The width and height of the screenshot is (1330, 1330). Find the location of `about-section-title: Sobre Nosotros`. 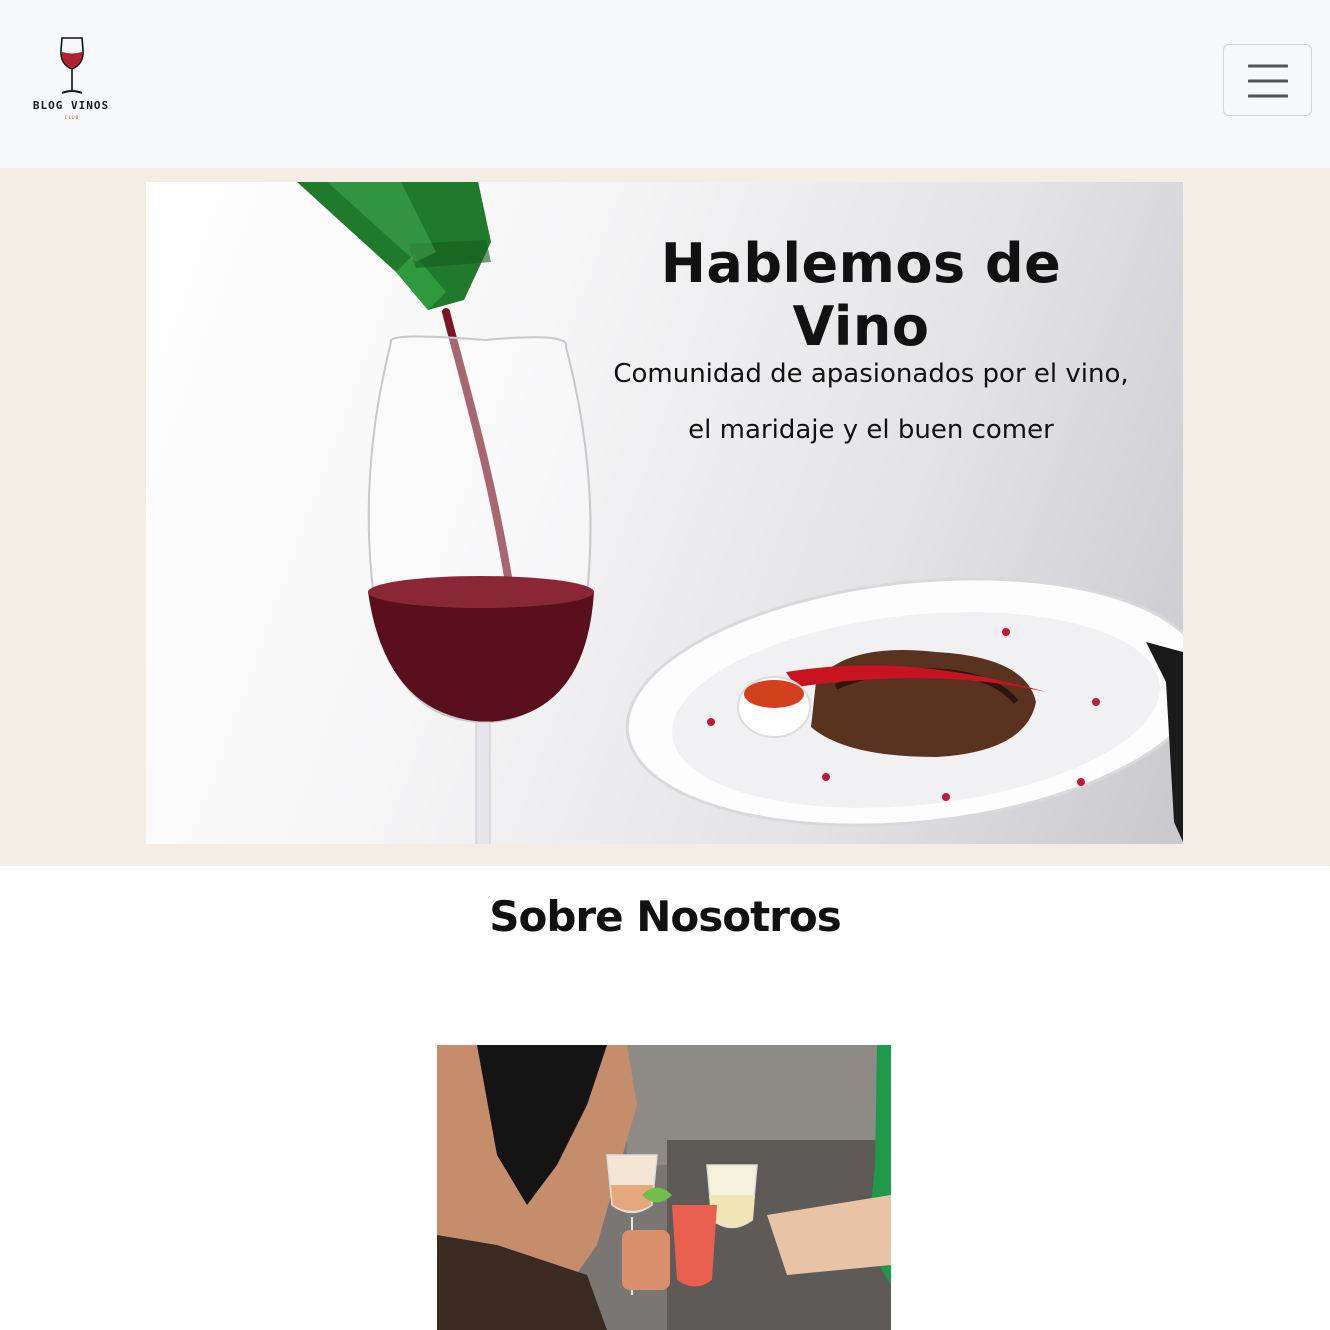

about-section-title: Sobre Nosotros is located at coordinates (665, 916).